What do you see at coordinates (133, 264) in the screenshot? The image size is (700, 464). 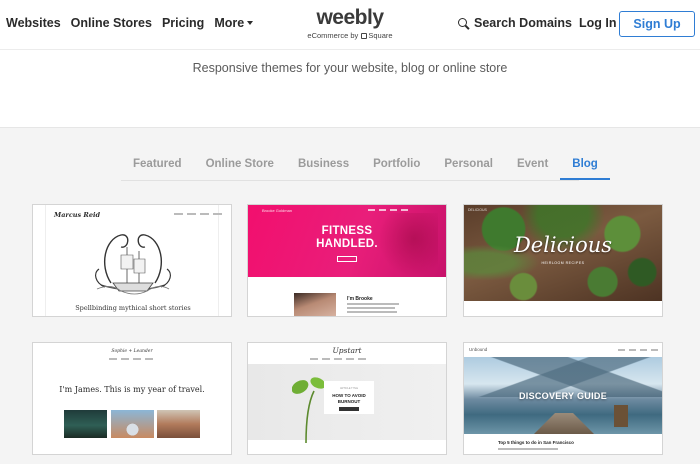 I see `kraken-ship-illustration` at bounding box center [133, 264].